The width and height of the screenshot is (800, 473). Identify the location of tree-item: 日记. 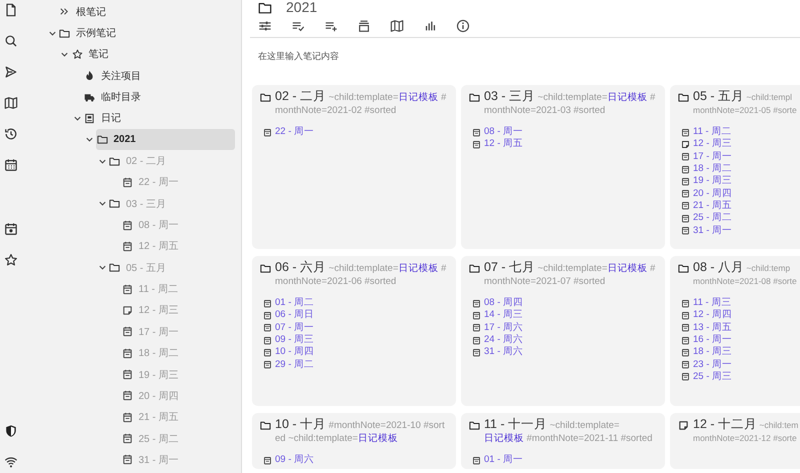
(159, 118).